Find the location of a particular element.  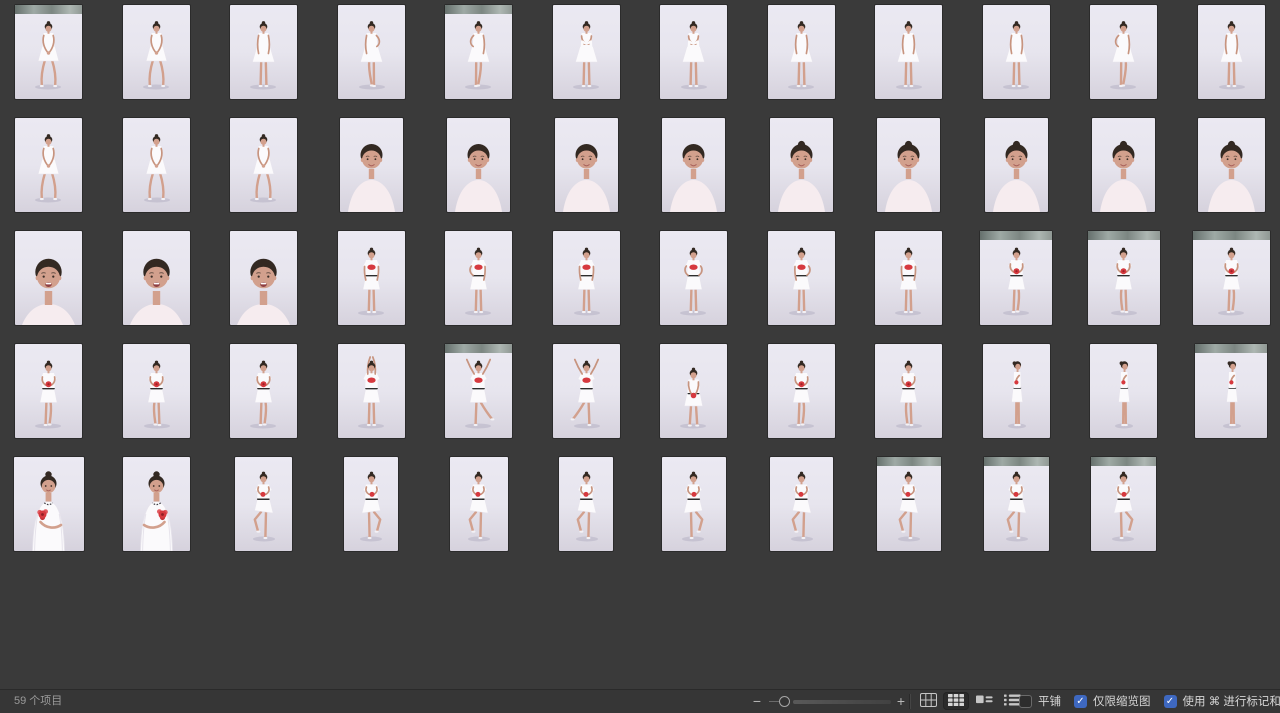

checkbox-unchecked-icon is located at coordinates (1025, 701).